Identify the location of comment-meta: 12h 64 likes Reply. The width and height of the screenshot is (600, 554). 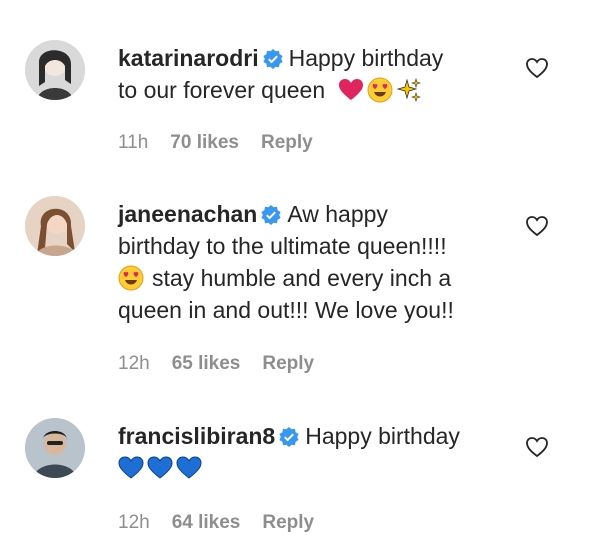
(216, 523).